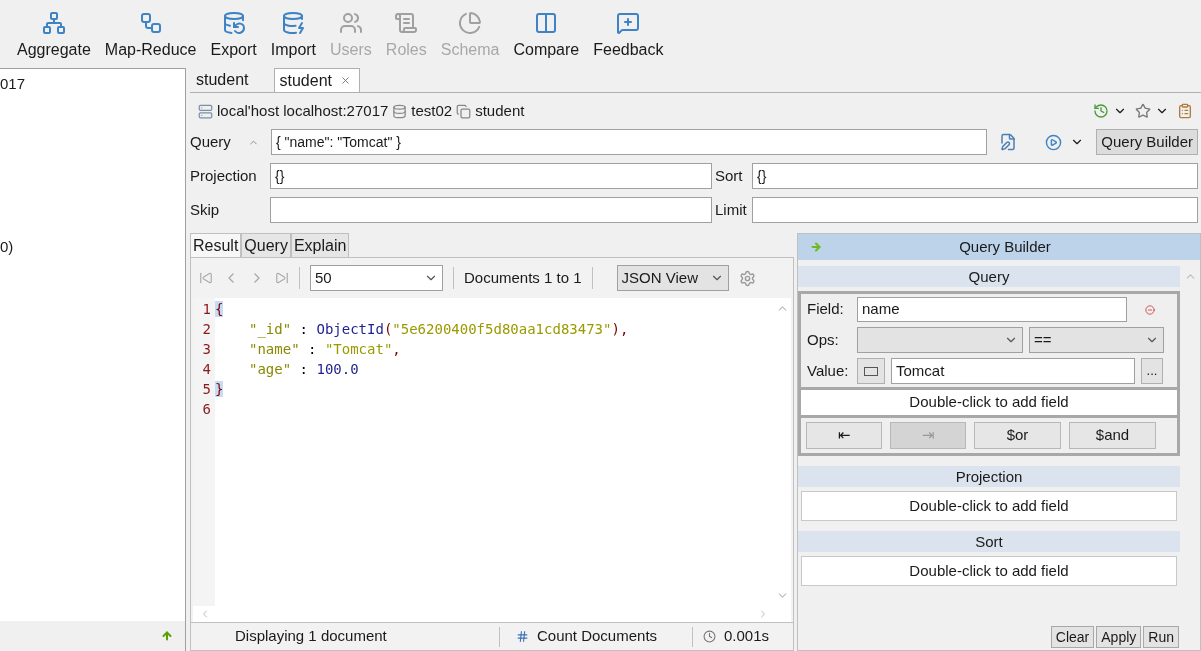 The width and height of the screenshot is (1201, 651). I want to click on code-line: "age" : 100.0, so click(304, 369).